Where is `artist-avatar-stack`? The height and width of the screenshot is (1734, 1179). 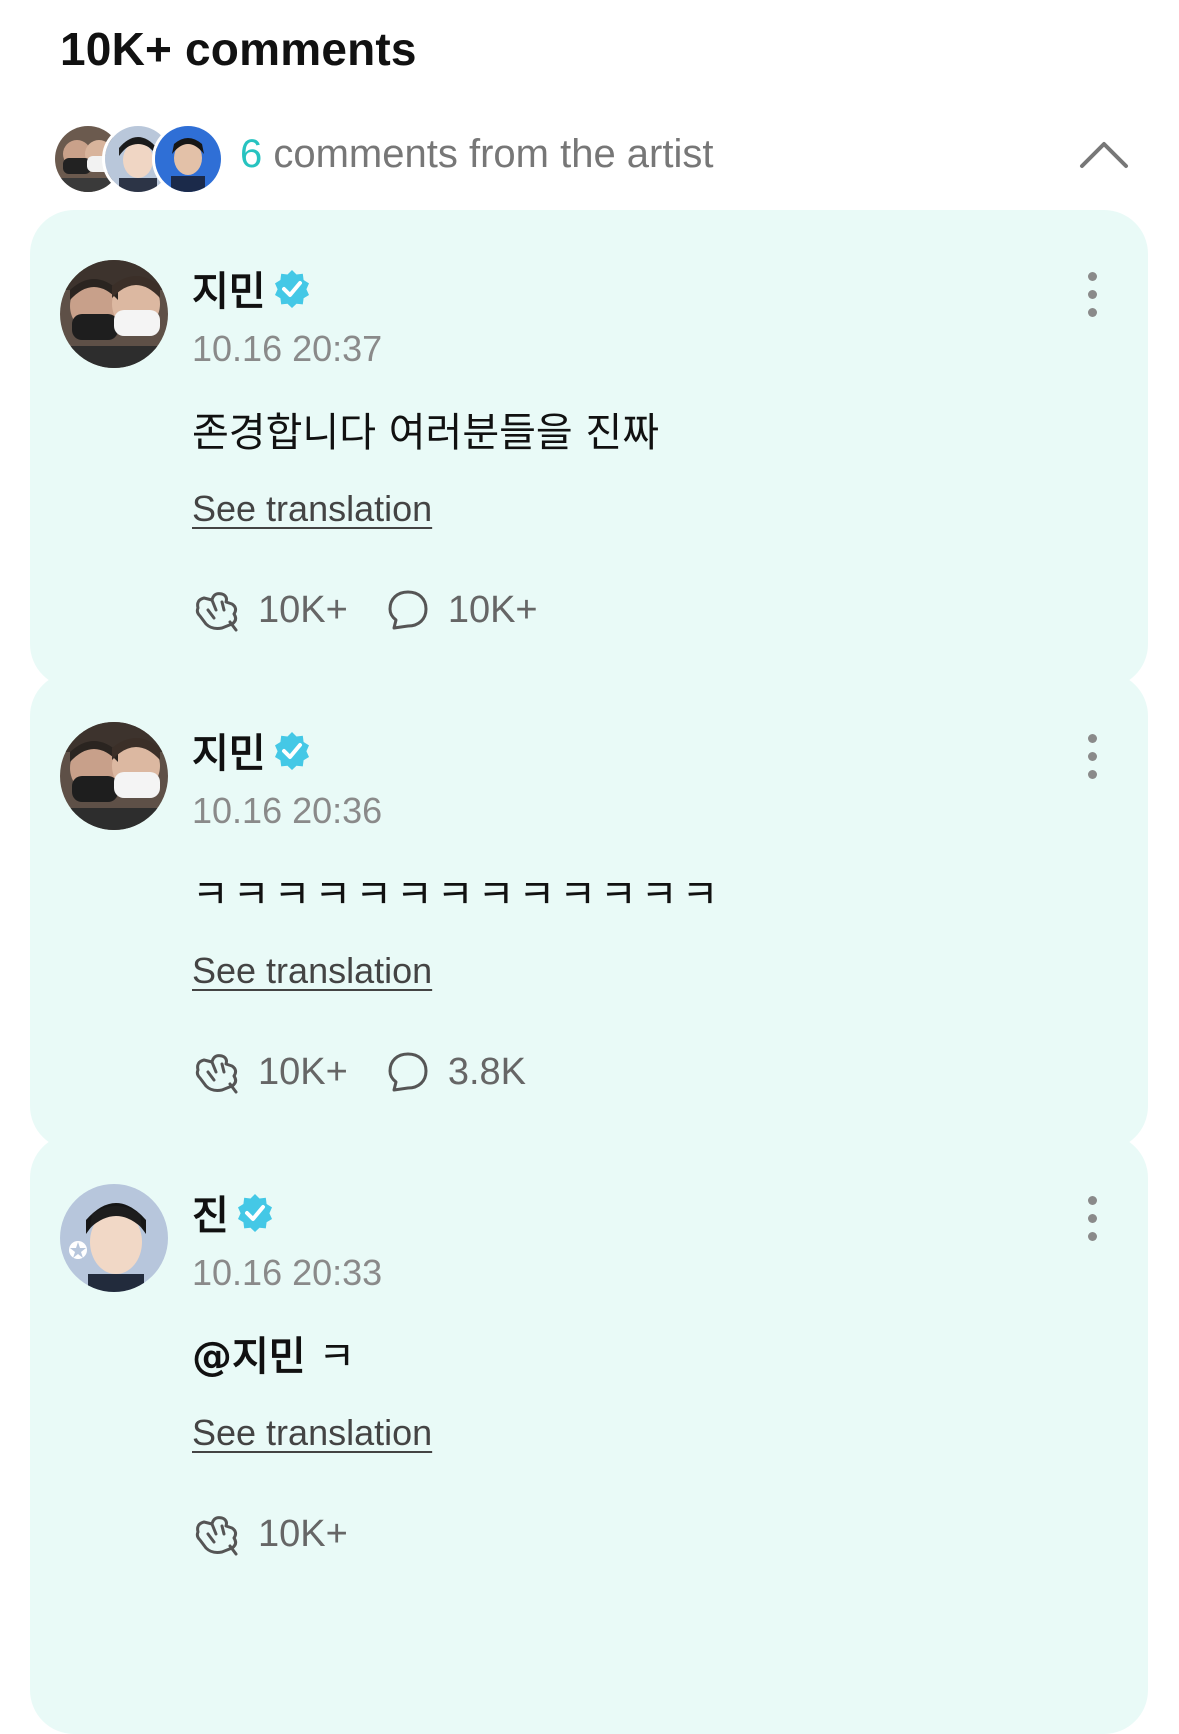 artist-avatar-stack is located at coordinates (142, 159).